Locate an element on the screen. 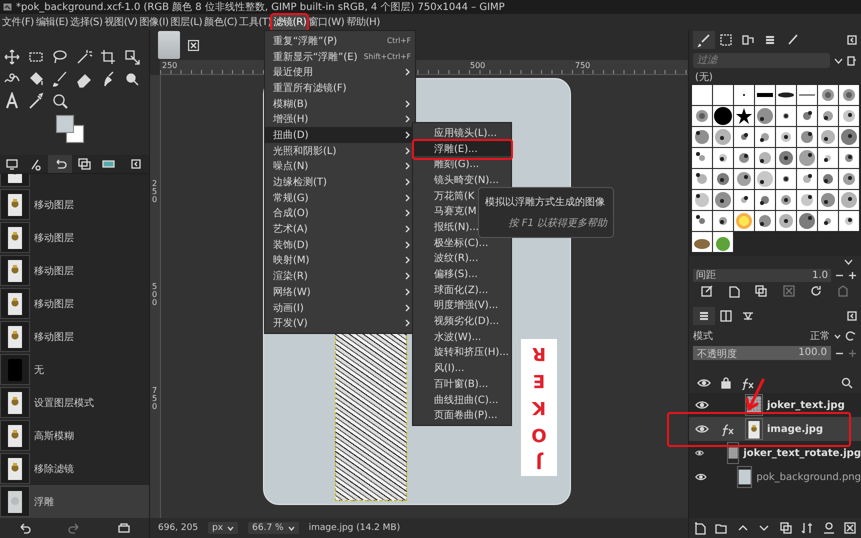  menu-item: 选择(S) is located at coordinates (86, 22).